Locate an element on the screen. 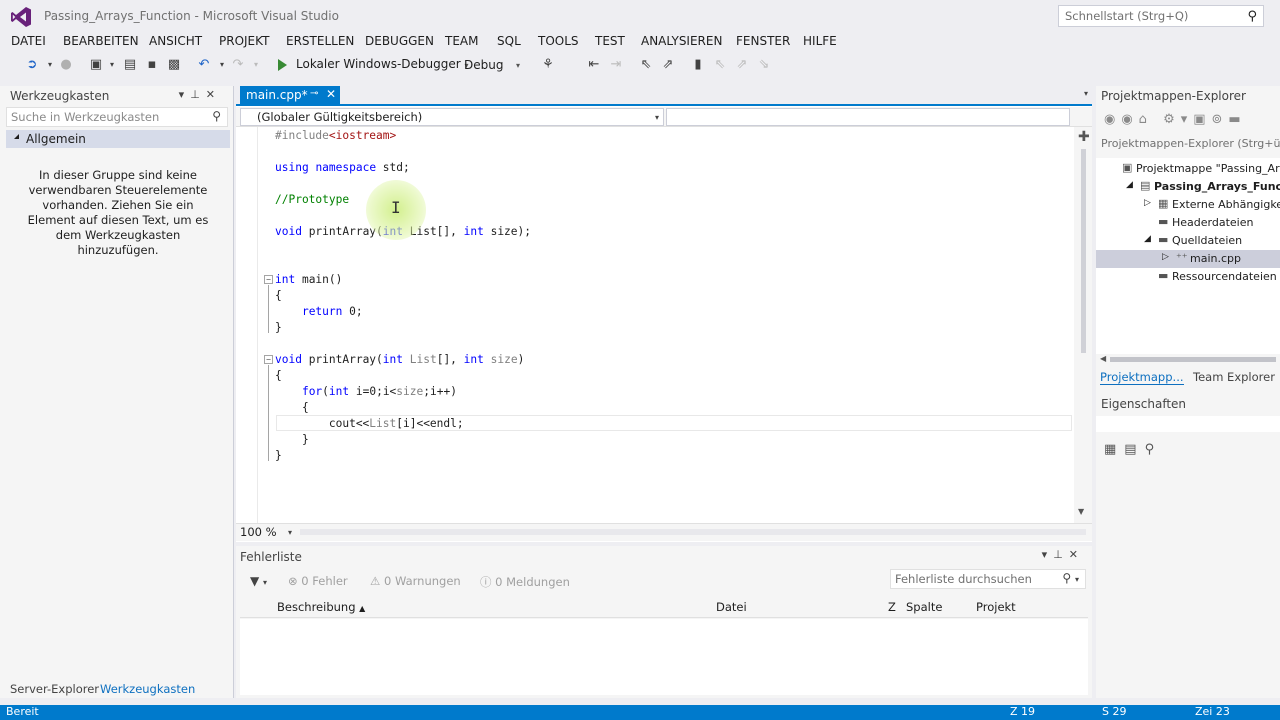 This screenshot has width=1280, height=720. menu-hilfe: HILFE is located at coordinates (820, 41).